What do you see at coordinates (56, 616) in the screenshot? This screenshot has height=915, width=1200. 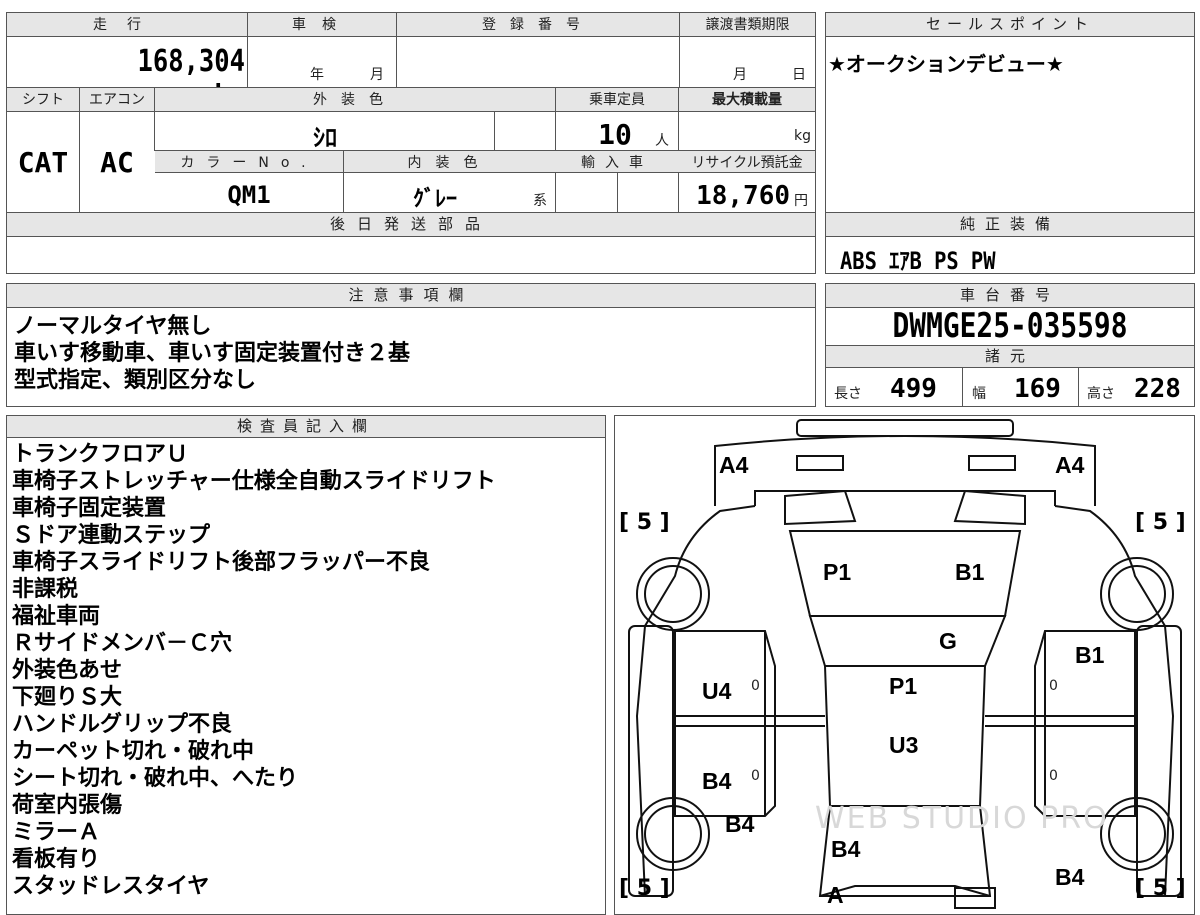 I see `inspector-line: 福祉車両` at bounding box center [56, 616].